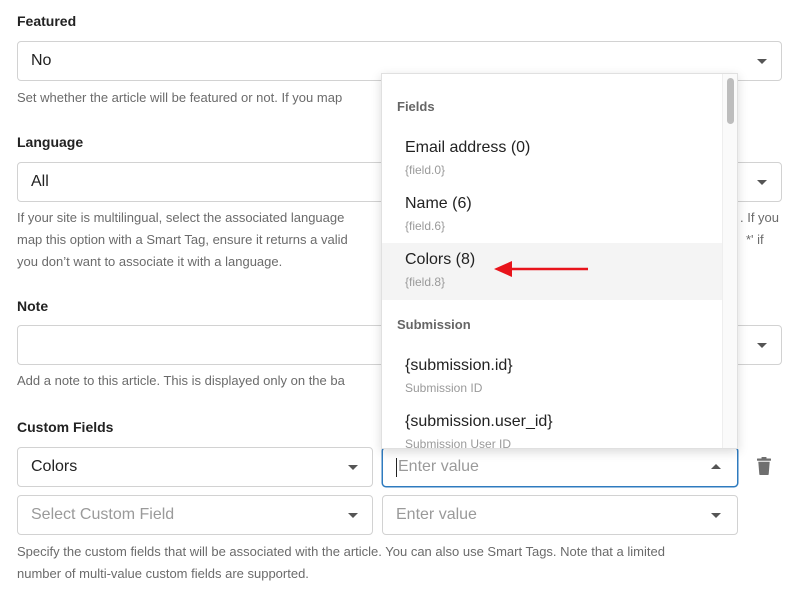 The height and width of the screenshot is (596, 800). What do you see at coordinates (764, 466) in the screenshot?
I see `trash-icon` at bounding box center [764, 466].